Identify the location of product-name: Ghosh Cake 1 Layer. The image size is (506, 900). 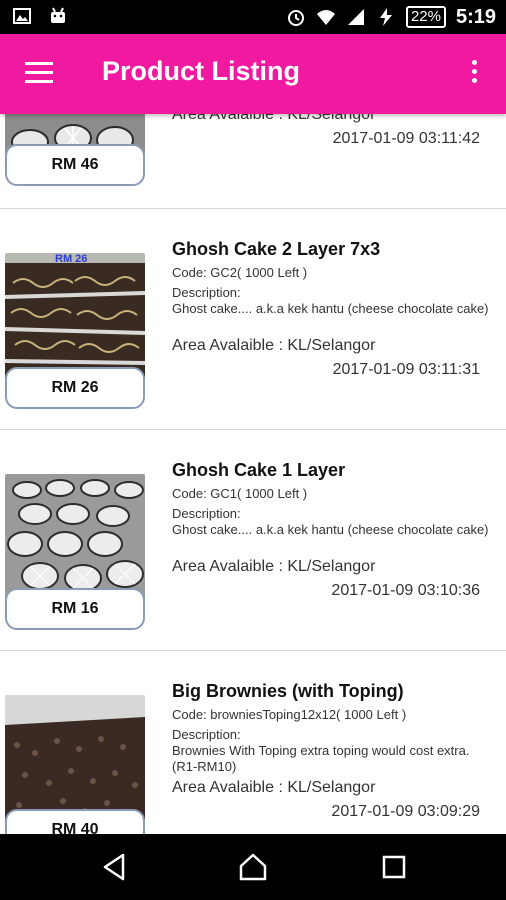
(259, 470).